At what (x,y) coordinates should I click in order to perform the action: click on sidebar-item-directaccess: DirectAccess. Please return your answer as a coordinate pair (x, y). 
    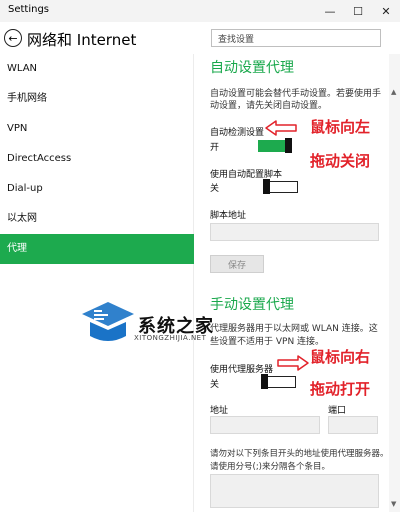
    Looking at the image, I should click on (97, 159).